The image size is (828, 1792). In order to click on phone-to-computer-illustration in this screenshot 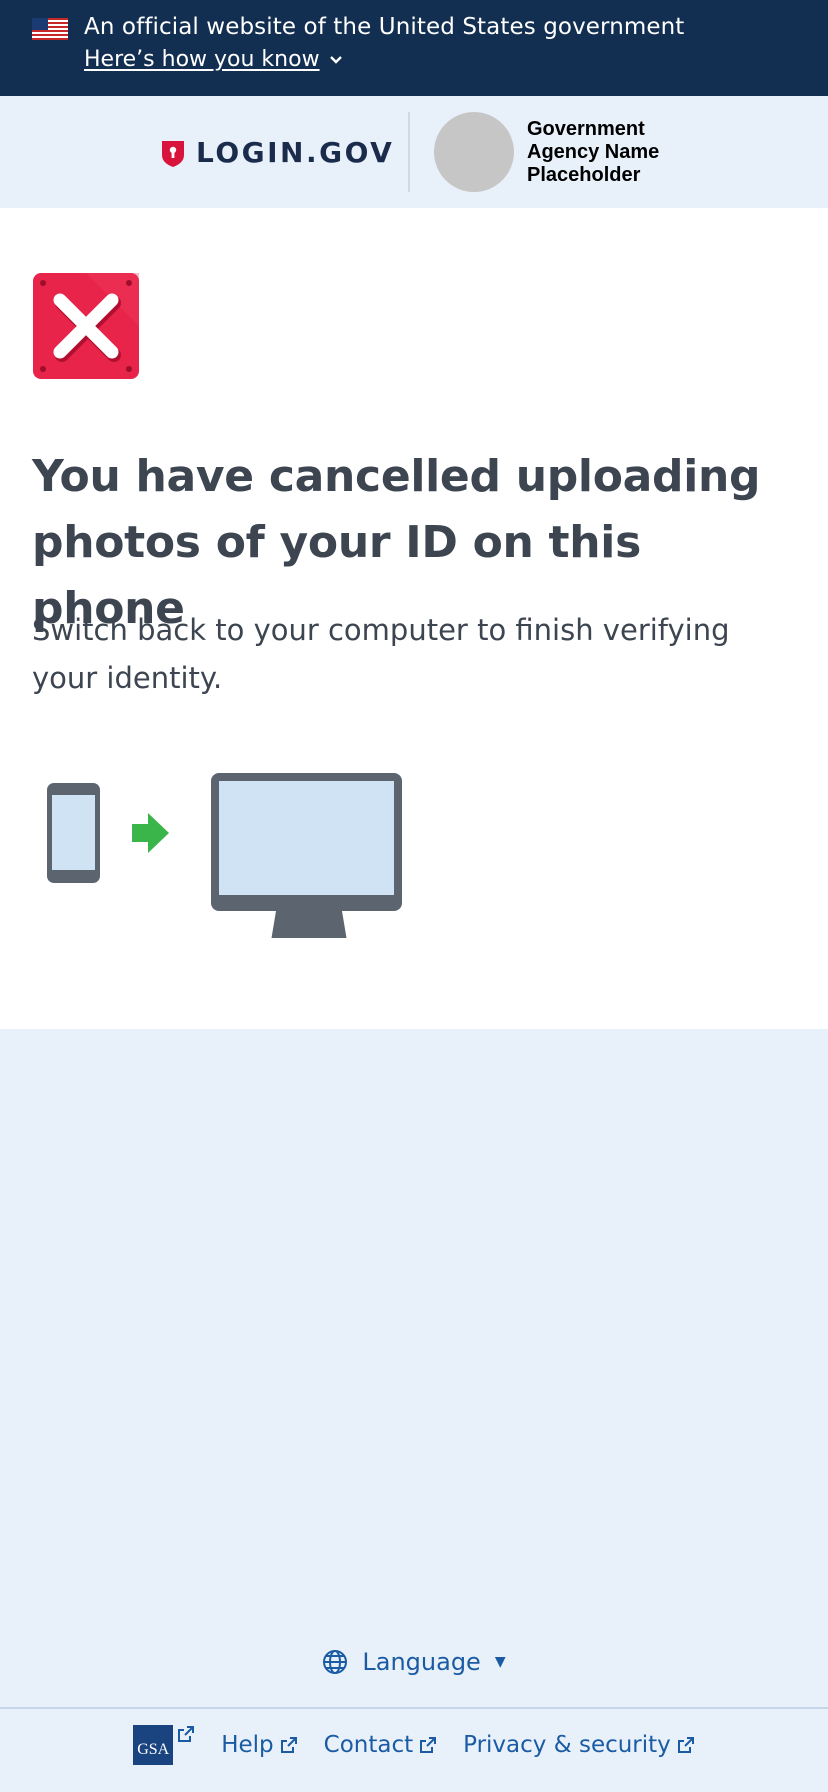, I will do `click(224, 855)`.